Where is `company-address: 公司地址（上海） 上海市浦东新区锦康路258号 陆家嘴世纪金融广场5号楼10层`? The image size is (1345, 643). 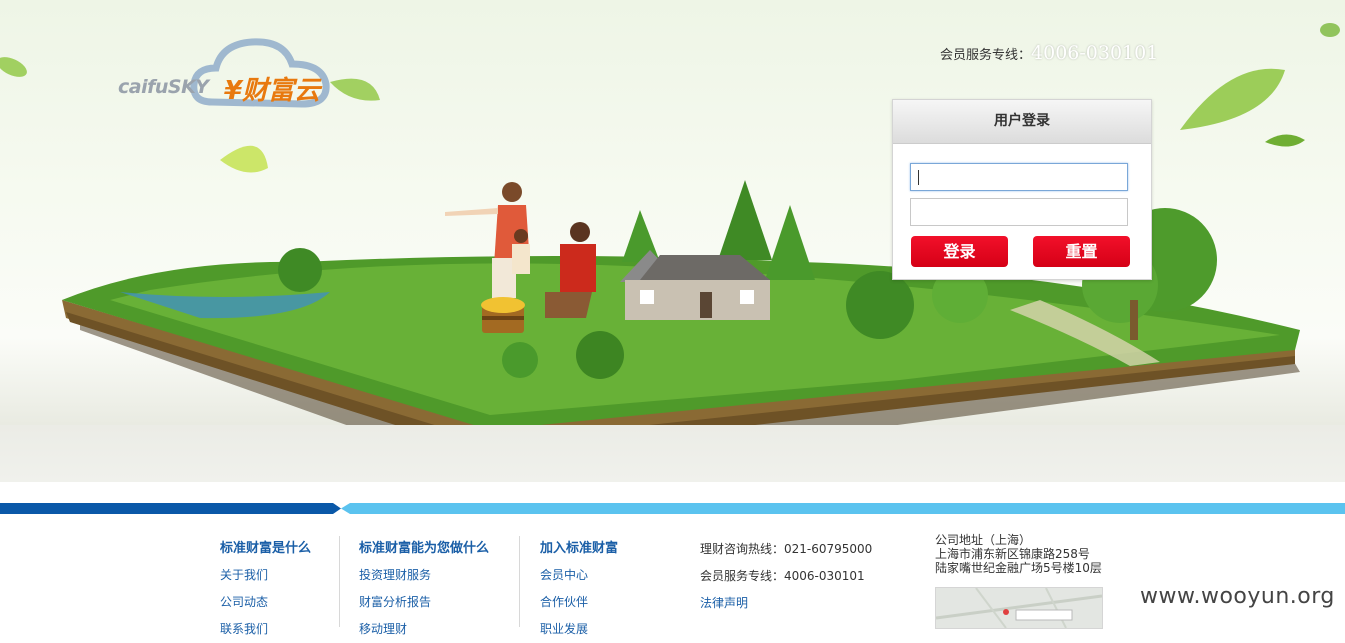 company-address: 公司地址（上海） 上海市浦东新区锦康路258号 陆家嘴世纪金融广场5号楼10层 is located at coordinates (1018, 554).